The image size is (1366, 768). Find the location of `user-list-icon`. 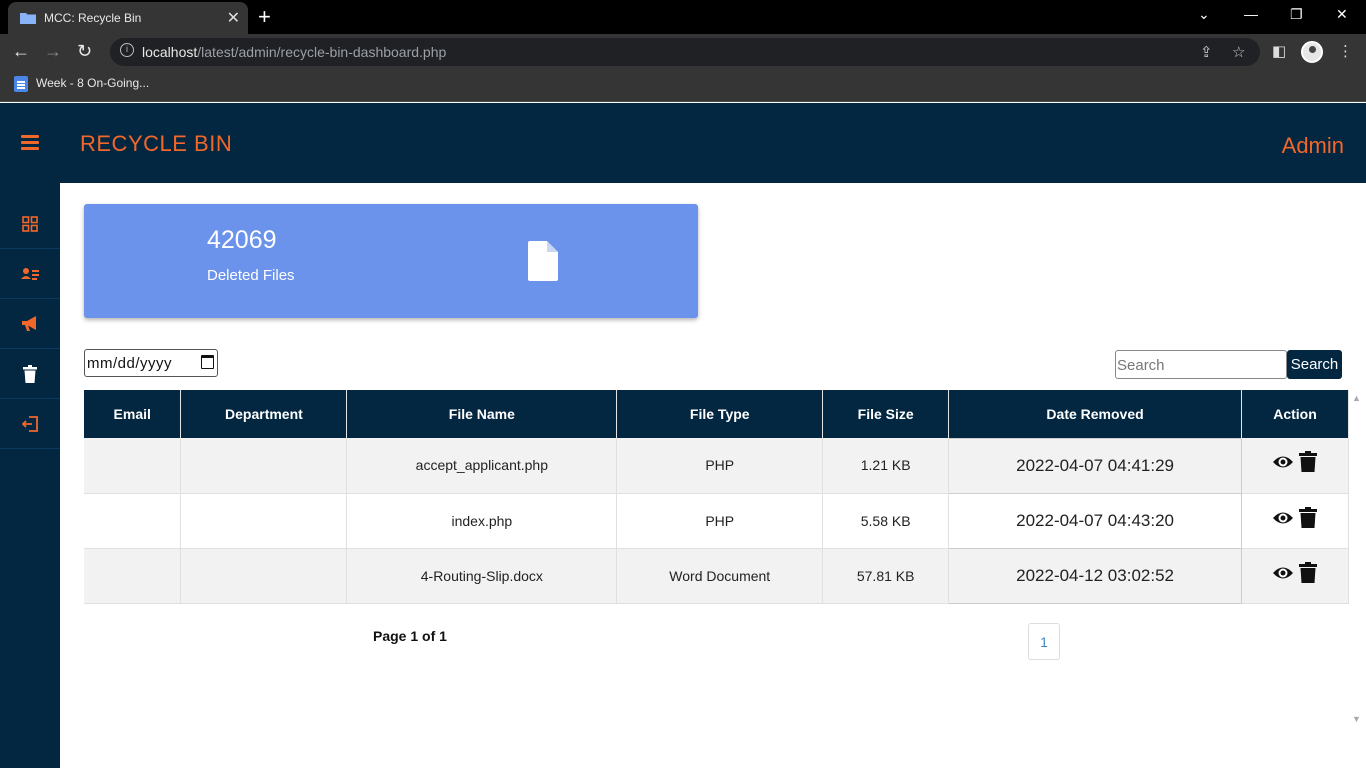

user-list-icon is located at coordinates (30, 273).